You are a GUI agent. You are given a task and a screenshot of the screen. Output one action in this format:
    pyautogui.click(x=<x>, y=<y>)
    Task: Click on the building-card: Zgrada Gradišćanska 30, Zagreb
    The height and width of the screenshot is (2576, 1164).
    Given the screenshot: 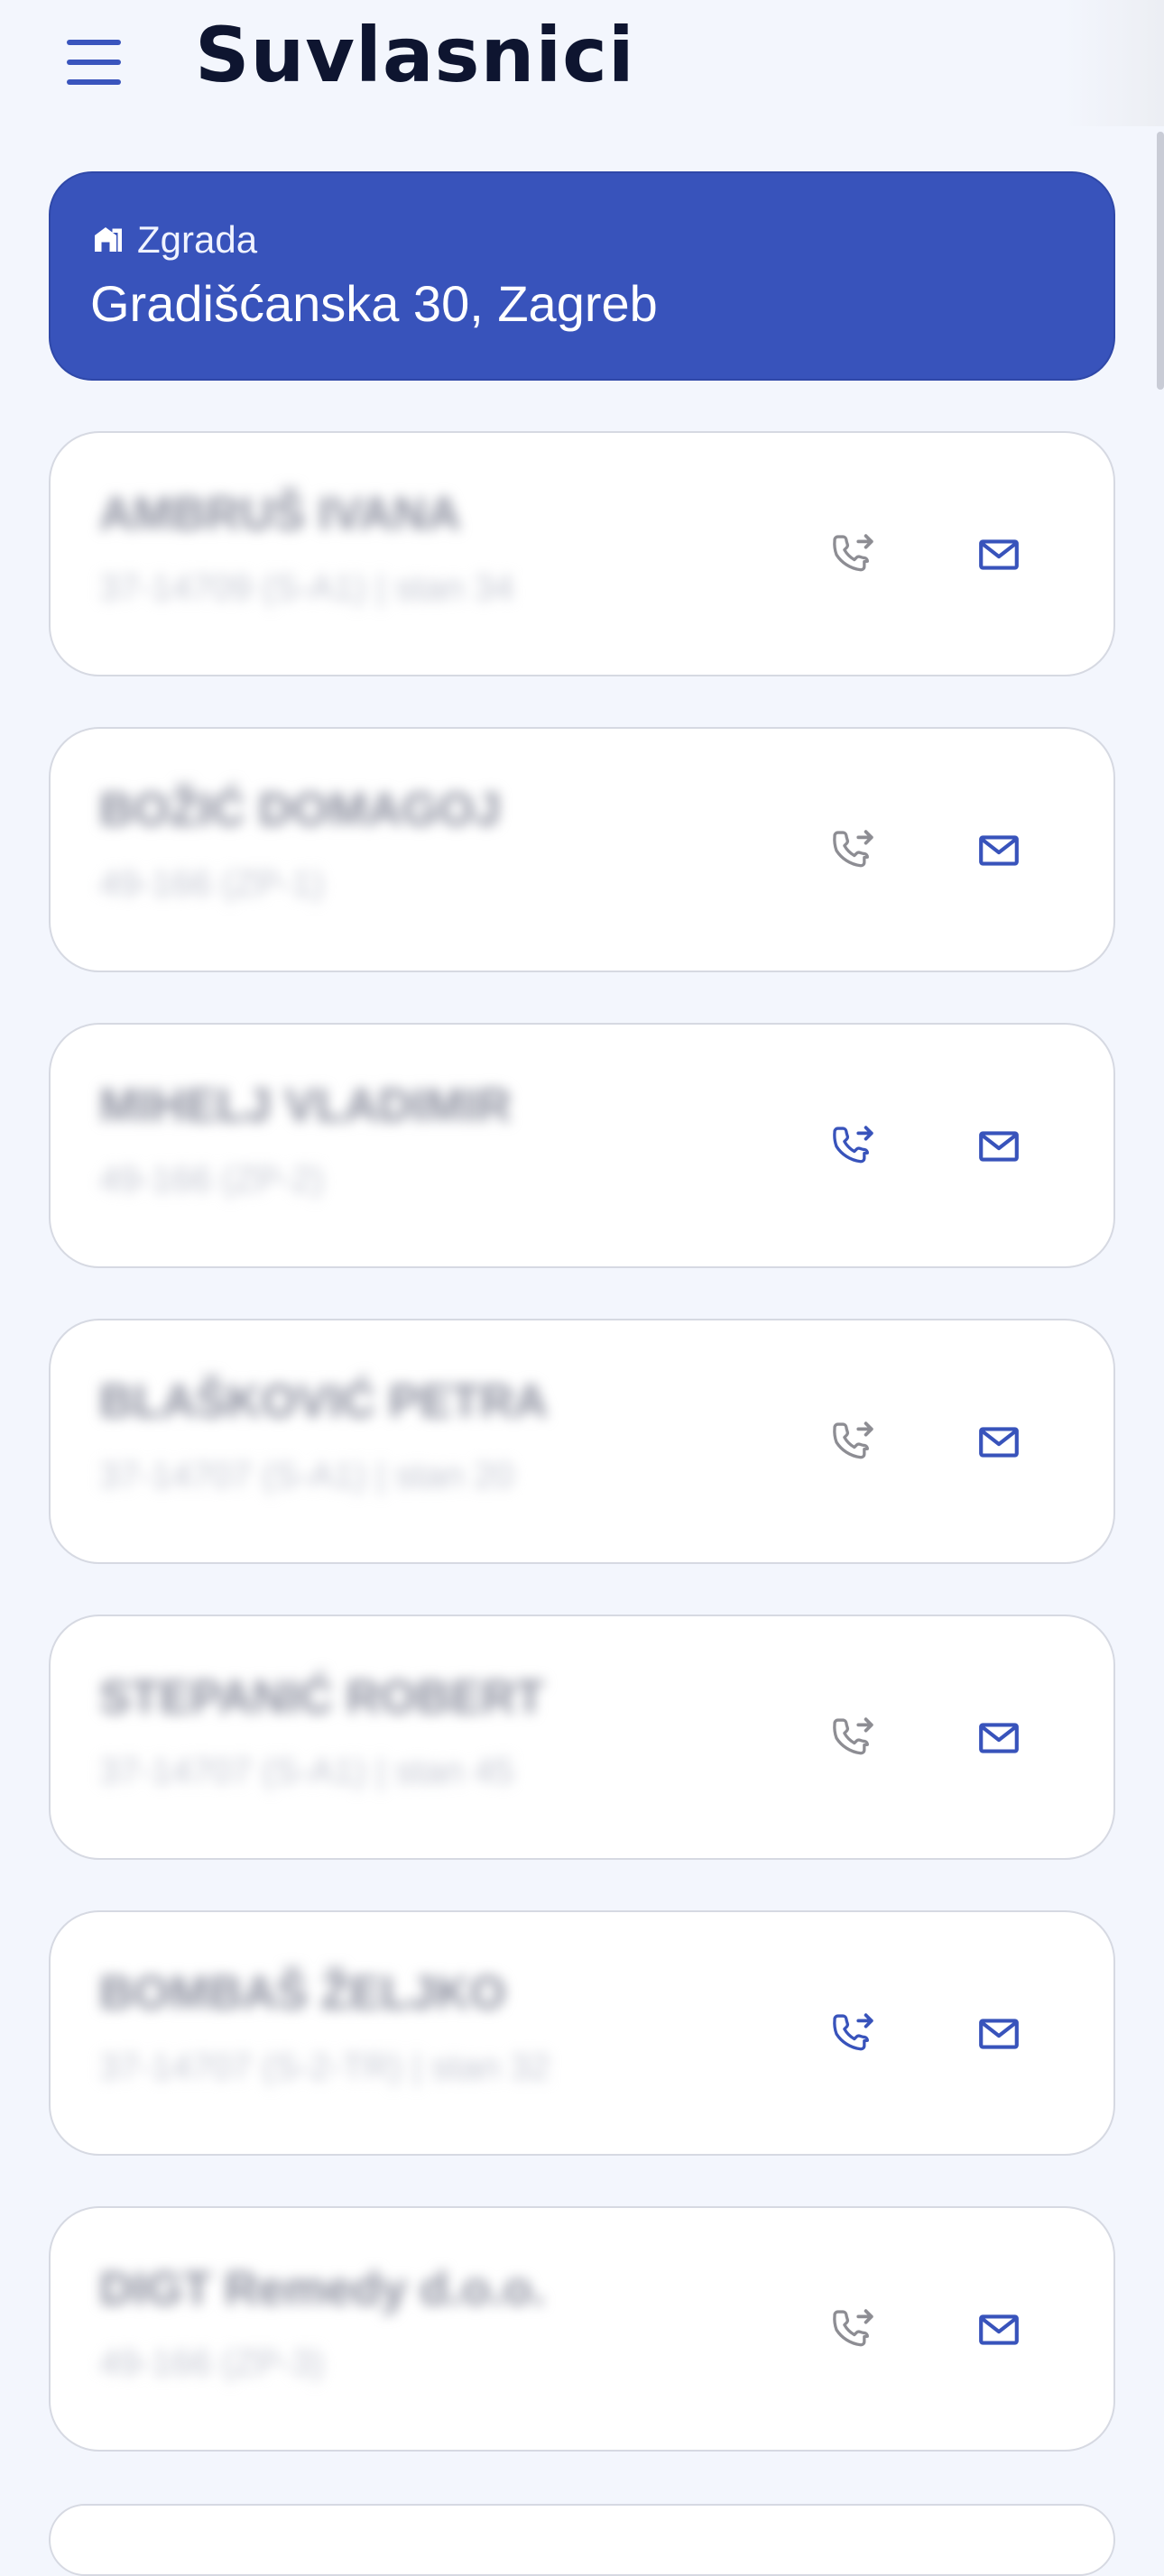 What is the action you would take?
    pyautogui.click(x=582, y=276)
    